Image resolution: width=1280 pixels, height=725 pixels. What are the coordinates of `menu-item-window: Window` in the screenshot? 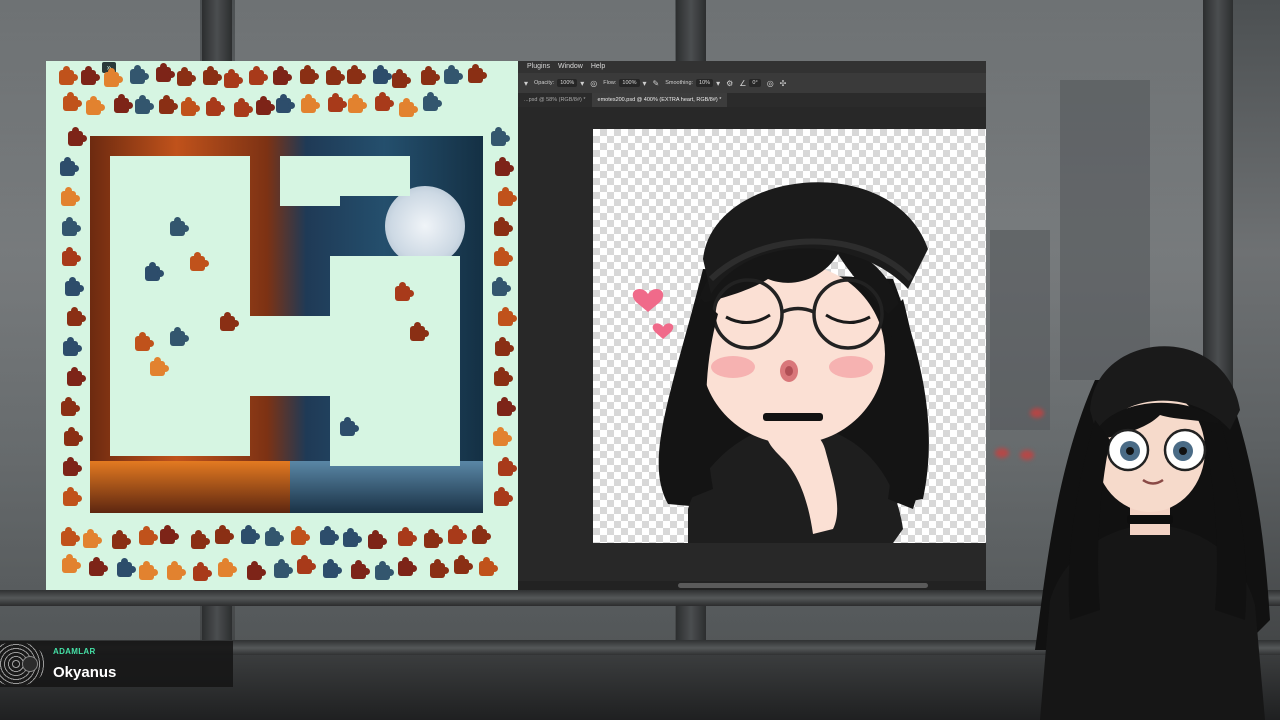 It's located at (570, 67).